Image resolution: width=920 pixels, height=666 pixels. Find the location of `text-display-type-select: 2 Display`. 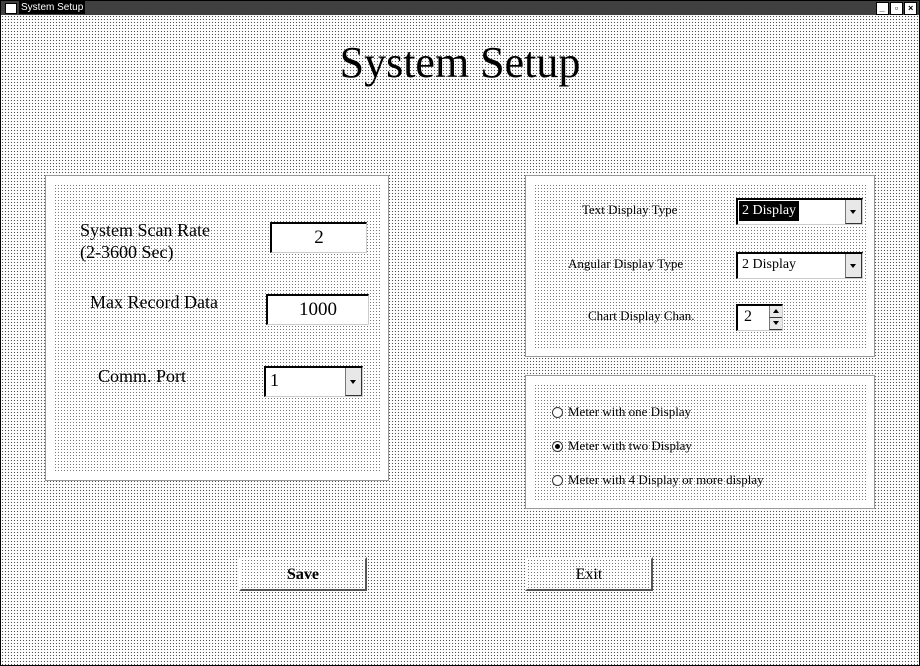

text-display-type-select: 2 Display is located at coordinates (799, 211).